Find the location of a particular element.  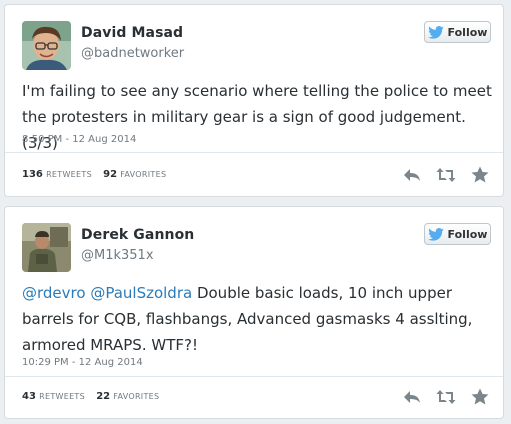

retweet-count: 43 is located at coordinates (29, 396).